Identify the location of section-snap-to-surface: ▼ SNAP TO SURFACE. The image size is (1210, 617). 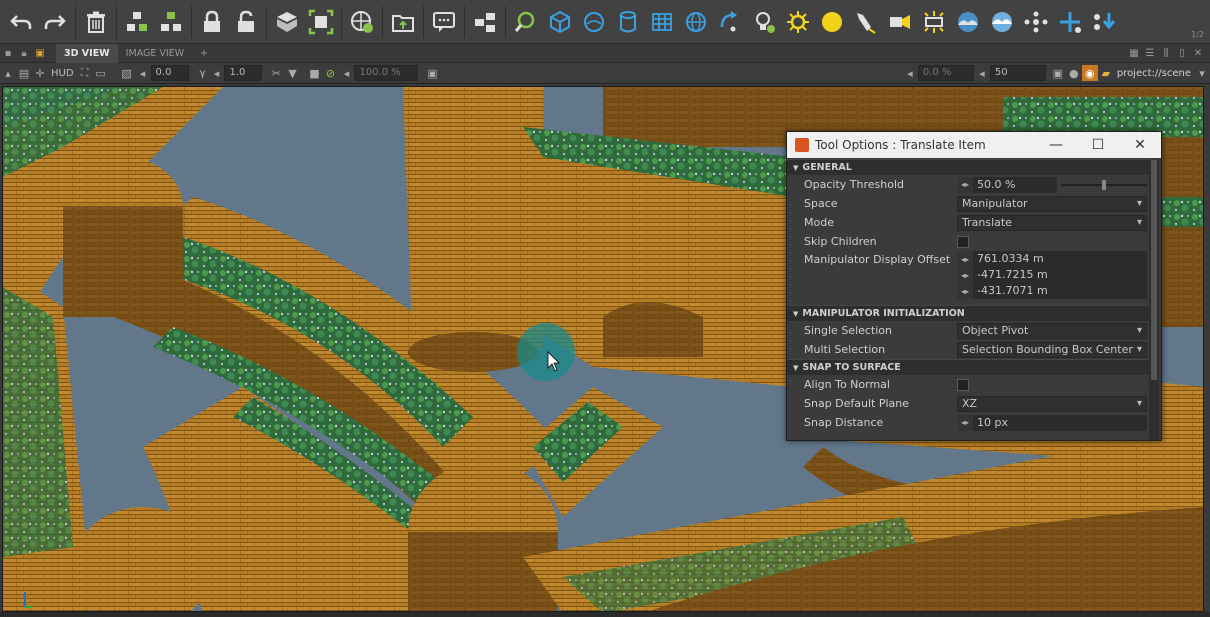
(968, 367).